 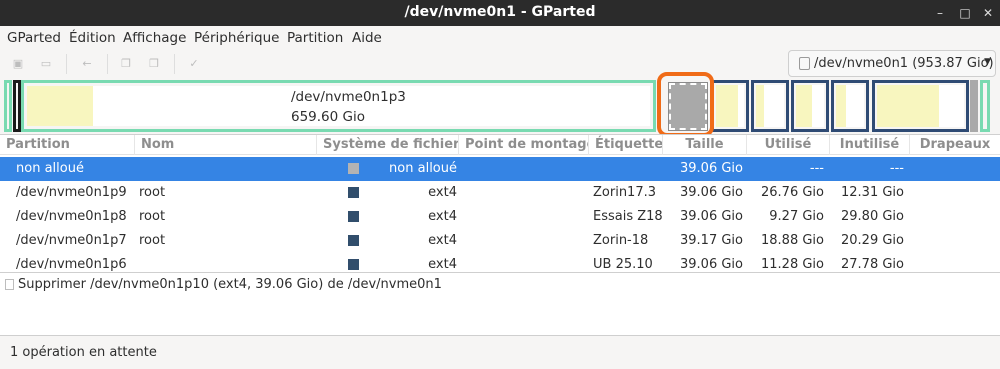 What do you see at coordinates (154, 64) in the screenshot?
I see `paste-icon: ❒` at bounding box center [154, 64].